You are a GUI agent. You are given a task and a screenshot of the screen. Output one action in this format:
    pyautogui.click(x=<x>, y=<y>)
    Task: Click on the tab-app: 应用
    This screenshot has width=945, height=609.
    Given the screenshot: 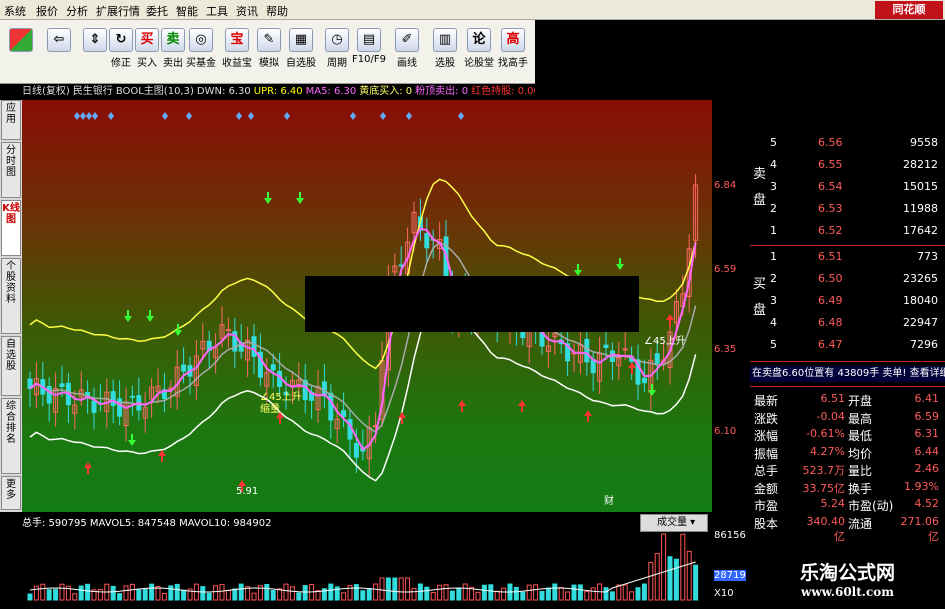 What is the action you would take?
    pyautogui.click(x=11, y=120)
    